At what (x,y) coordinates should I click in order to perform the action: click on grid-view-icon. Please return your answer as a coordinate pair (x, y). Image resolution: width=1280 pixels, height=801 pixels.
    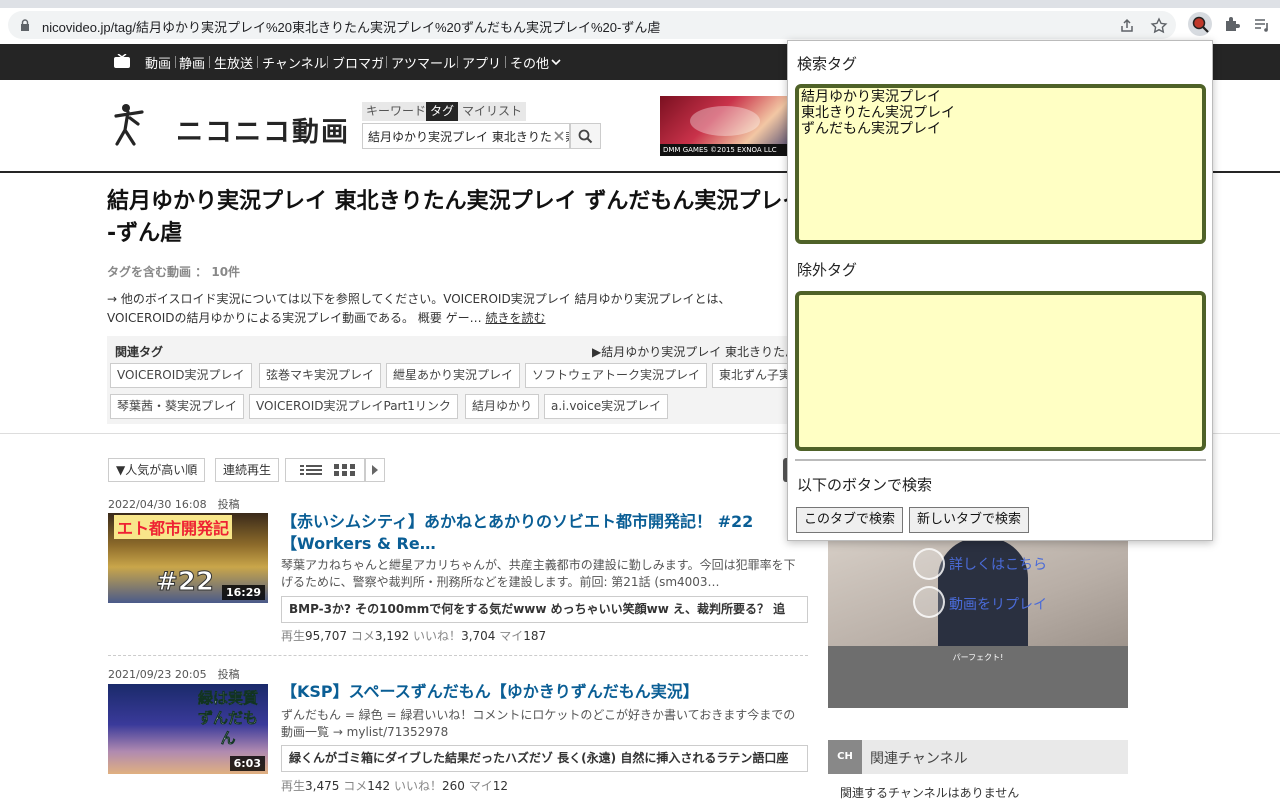
    Looking at the image, I should click on (345, 470).